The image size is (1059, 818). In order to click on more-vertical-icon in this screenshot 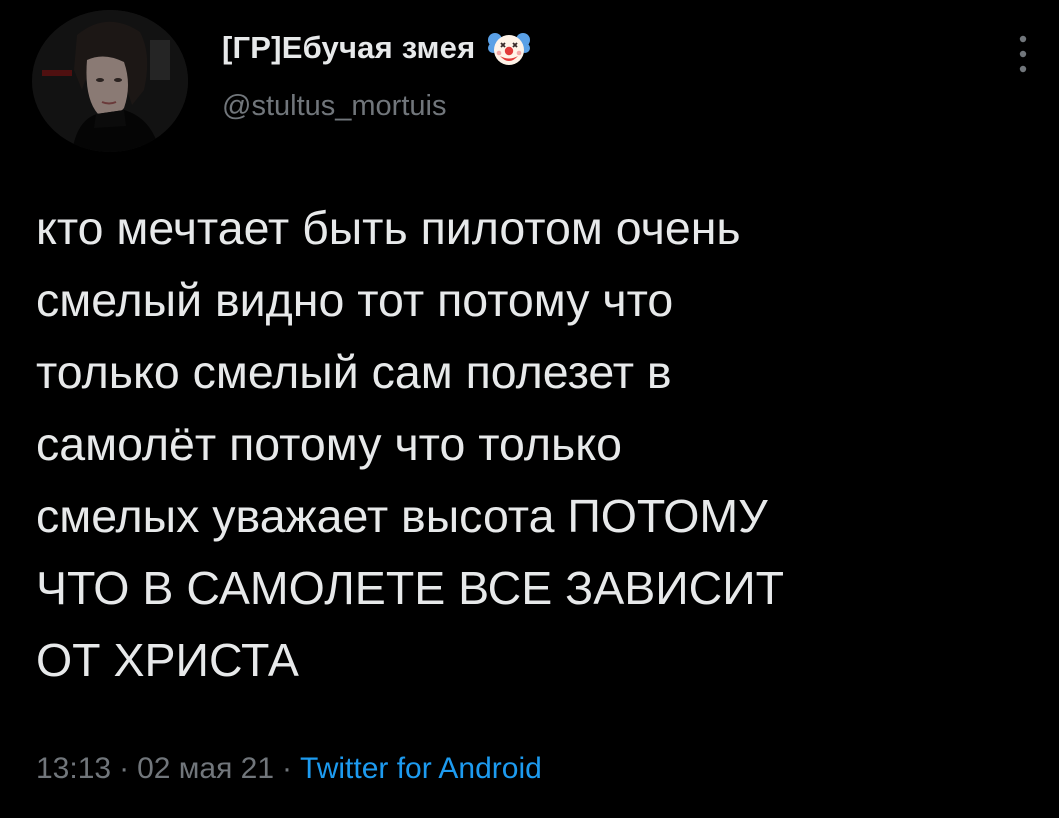, I will do `click(1023, 54)`.